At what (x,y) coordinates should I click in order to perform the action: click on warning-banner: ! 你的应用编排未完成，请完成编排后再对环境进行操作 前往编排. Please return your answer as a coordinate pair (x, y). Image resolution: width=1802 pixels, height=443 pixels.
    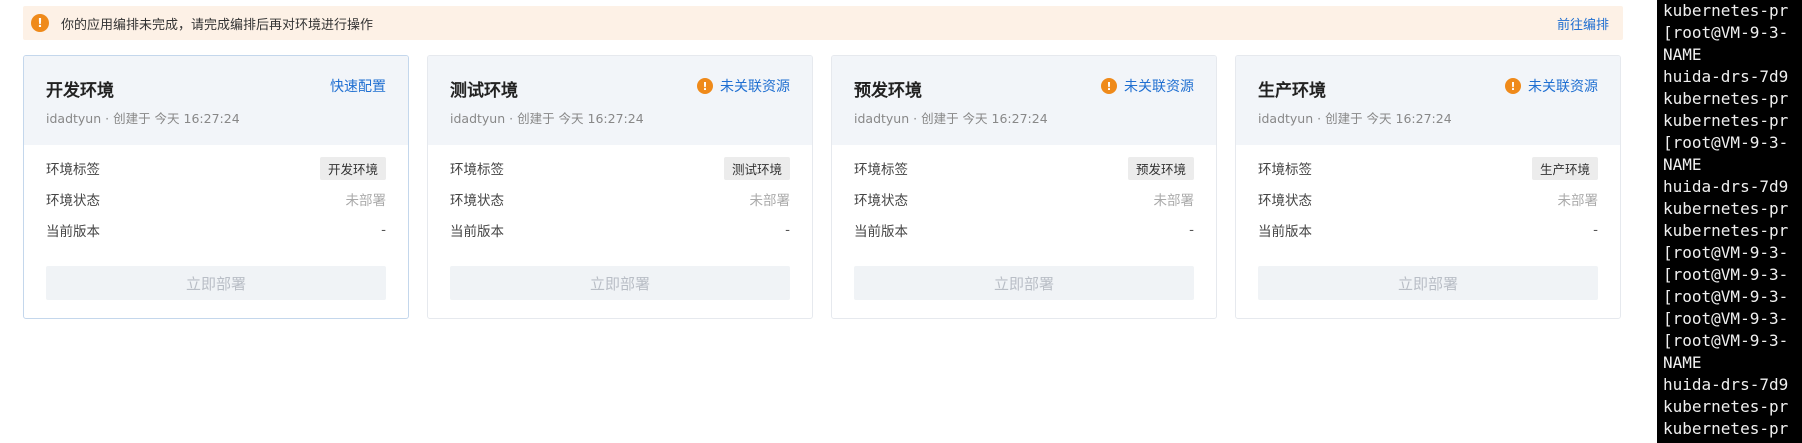
    Looking at the image, I should click on (823, 23).